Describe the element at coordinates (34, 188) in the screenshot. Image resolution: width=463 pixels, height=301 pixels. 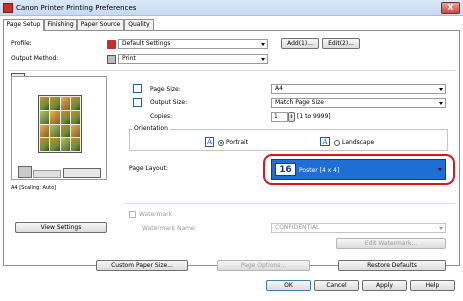
I see `preview-caption: A4 [Scaling: Auto]` at that location.